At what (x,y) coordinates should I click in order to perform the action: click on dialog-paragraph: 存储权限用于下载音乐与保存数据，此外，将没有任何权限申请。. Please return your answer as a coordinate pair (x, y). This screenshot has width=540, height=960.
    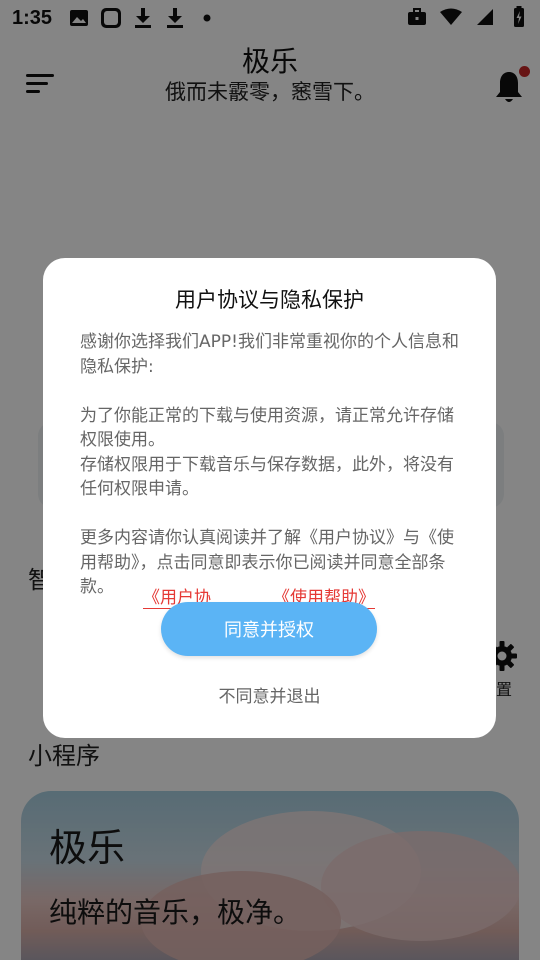
    Looking at the image, I should click on (267, 477).